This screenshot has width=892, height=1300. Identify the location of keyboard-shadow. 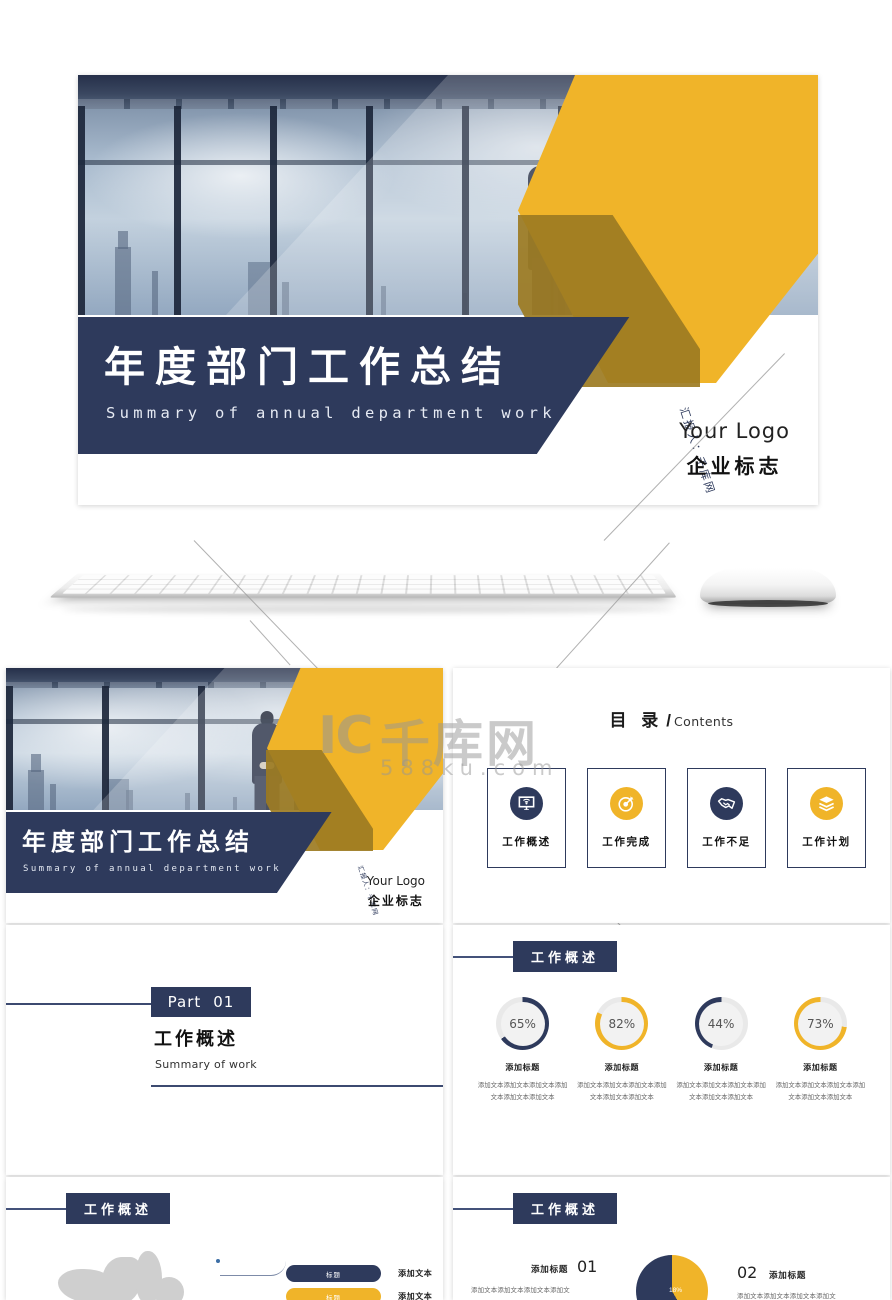
(368, 609).